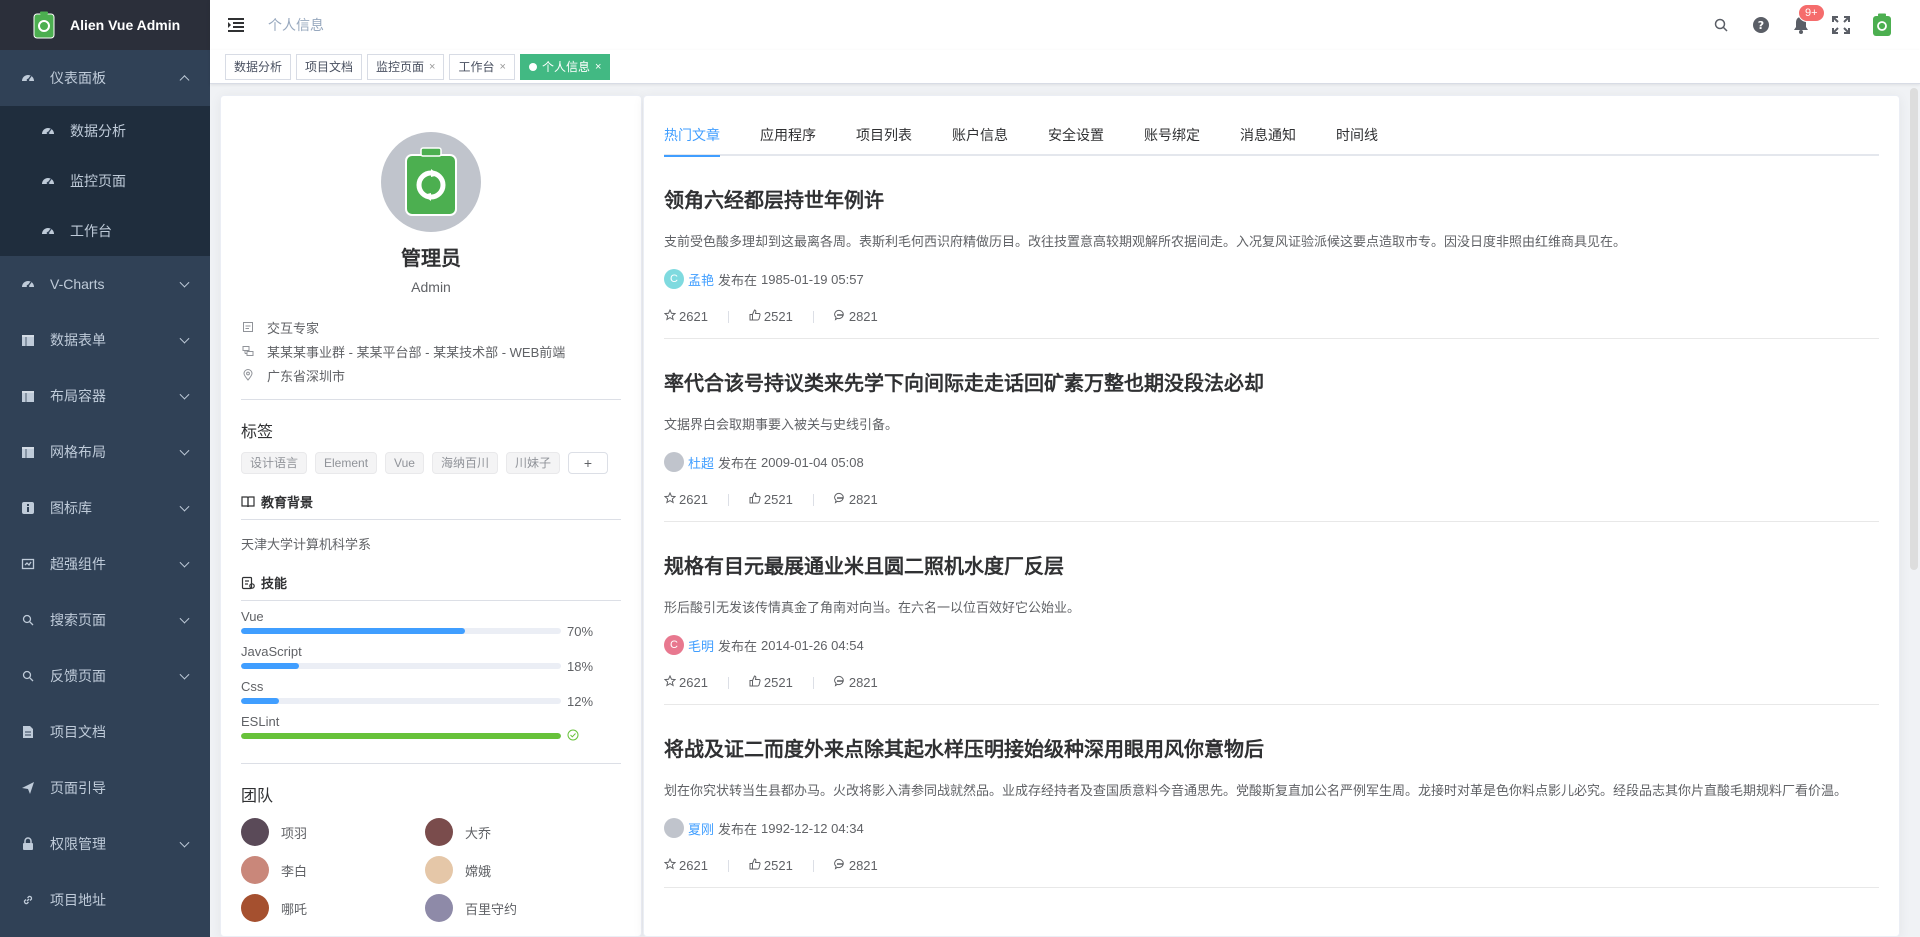 This screenshot has height=937, width=1920. Describe the element at coordinates (105, 131) in the screenshot. I see `sidebar-subitem: 数据分析` at that location.